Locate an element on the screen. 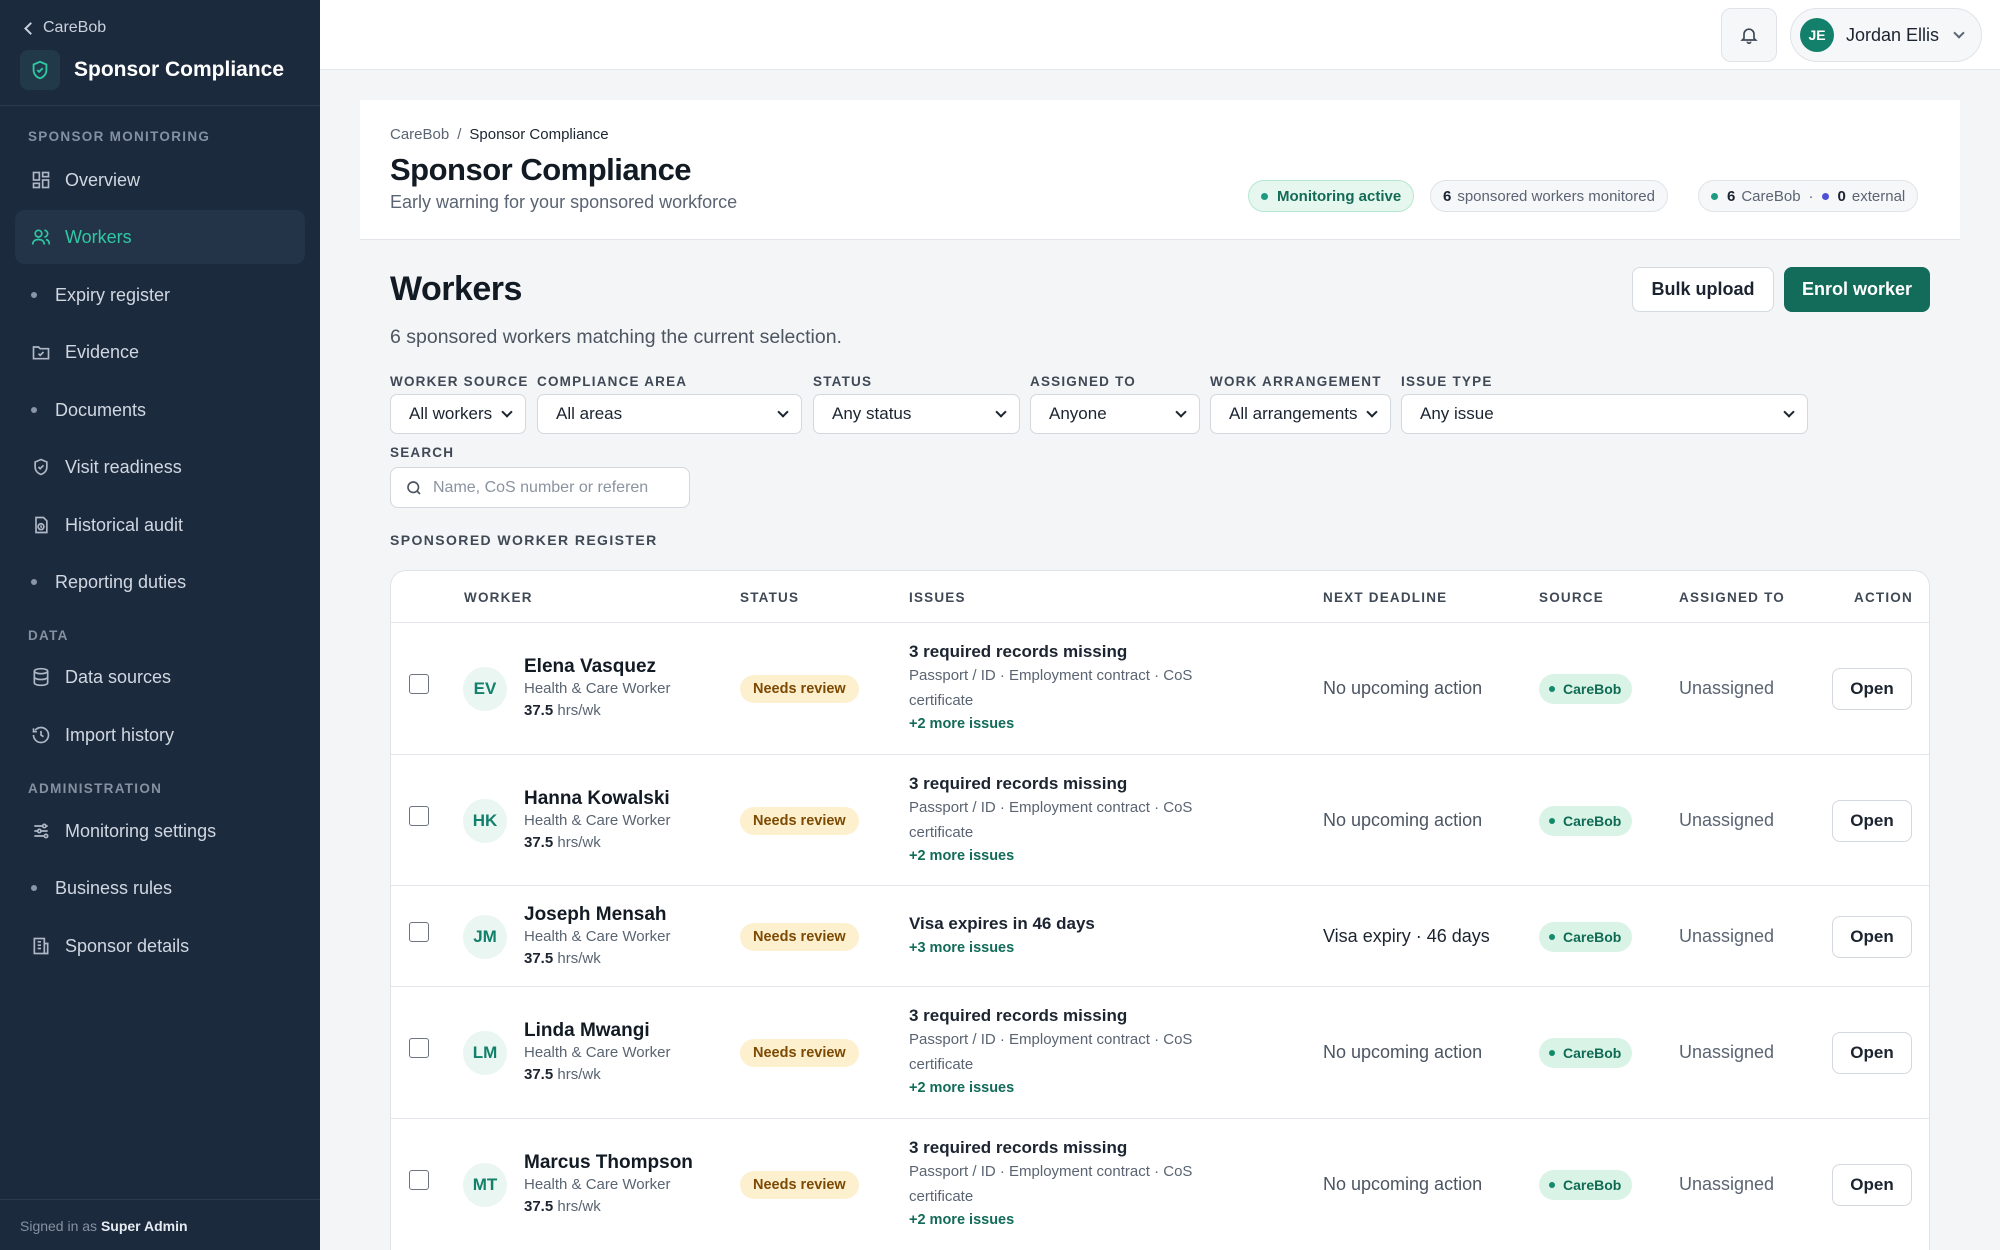 The height and width of the screenshot is (1250, 2000). breadcrumb-root: CareBob is located at coordinates (419, 134).